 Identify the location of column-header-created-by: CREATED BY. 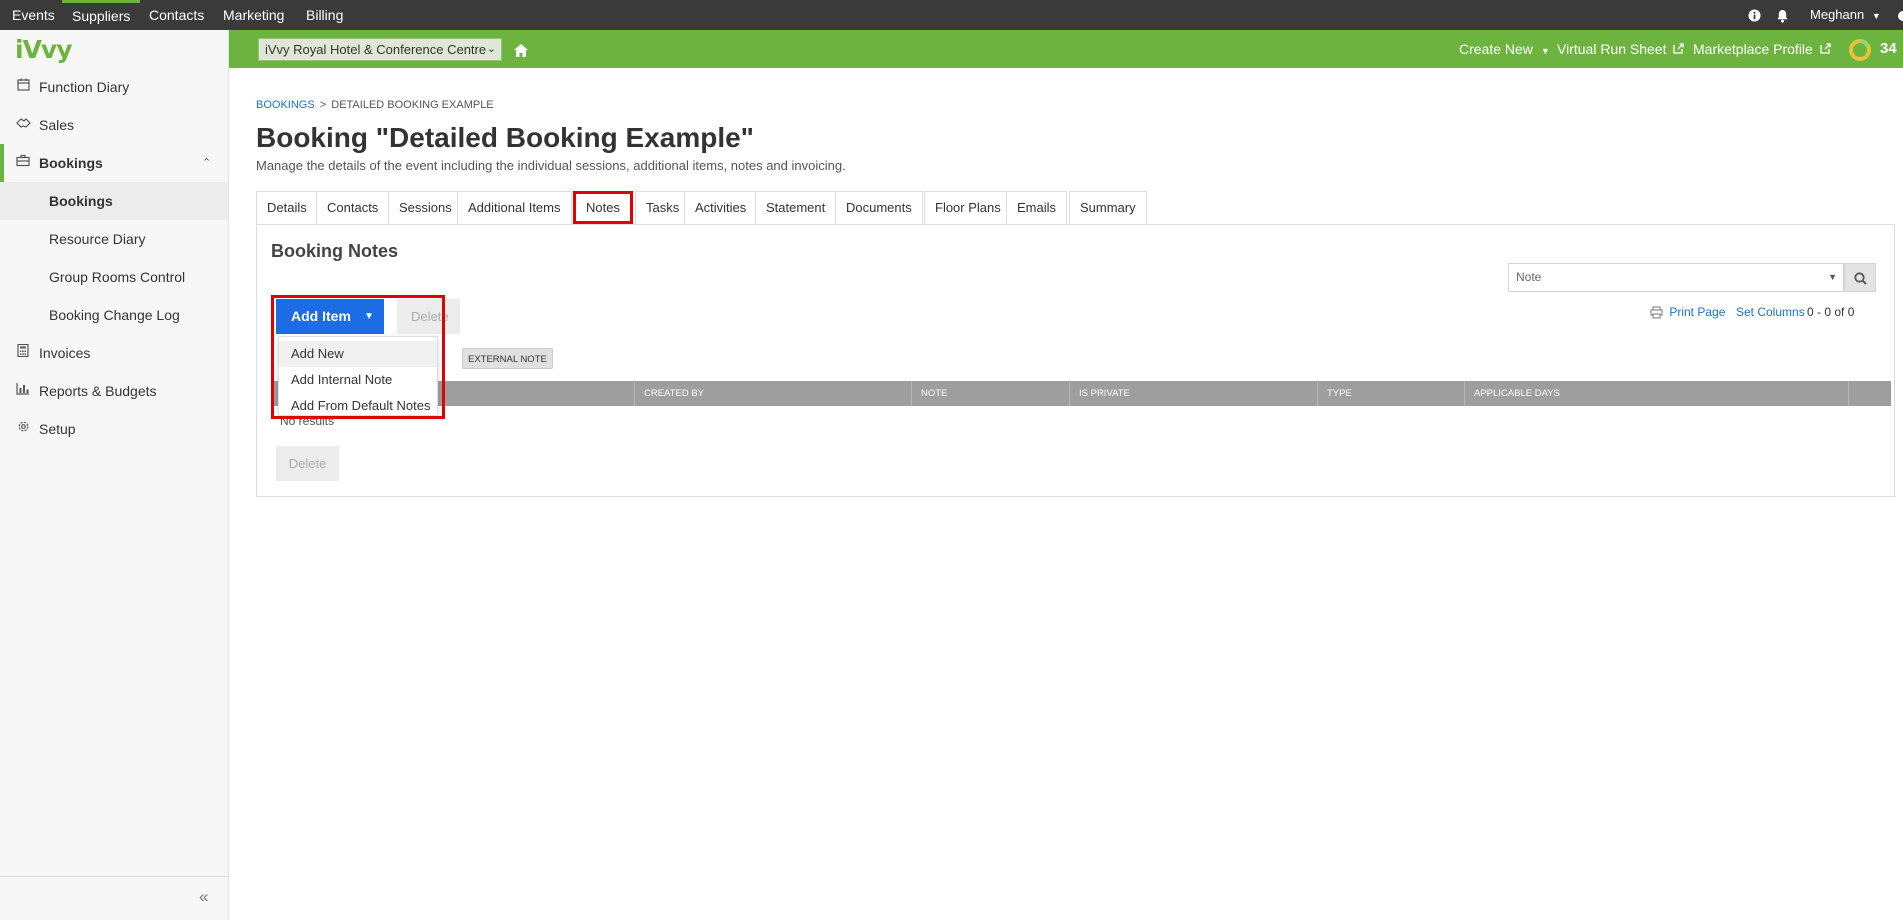
(772, 393).